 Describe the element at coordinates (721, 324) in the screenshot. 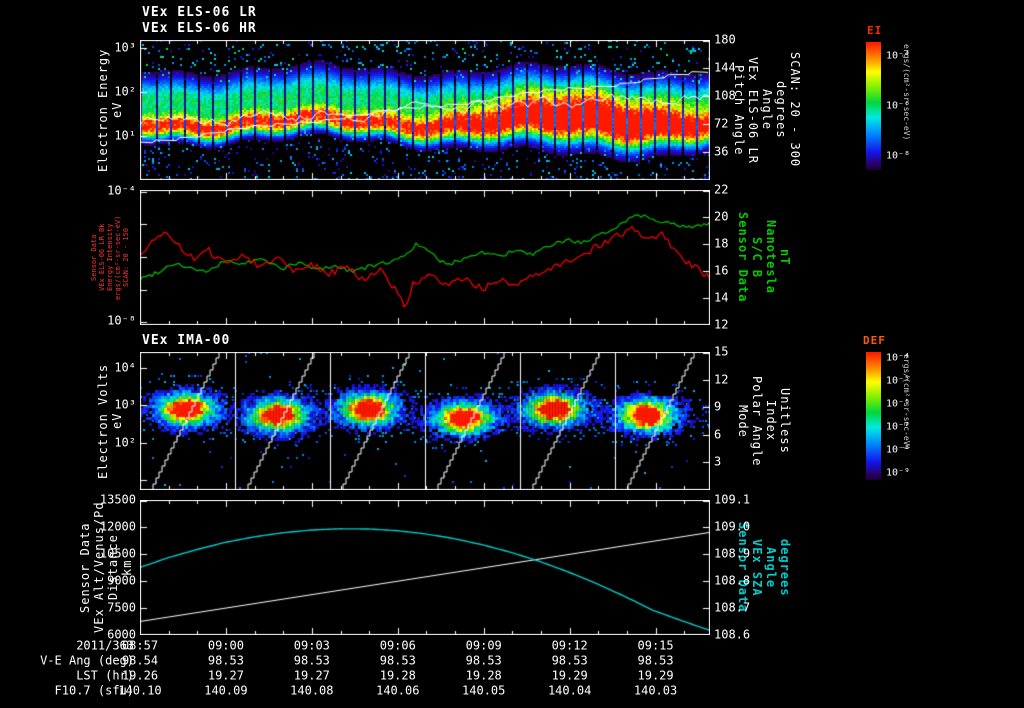

I see `panel2-right-tick-label: 12` at that location.